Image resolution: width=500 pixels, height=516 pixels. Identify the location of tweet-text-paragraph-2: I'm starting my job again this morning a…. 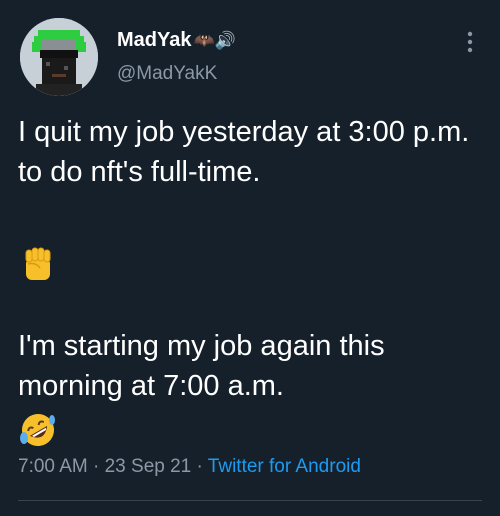
(201, 366).